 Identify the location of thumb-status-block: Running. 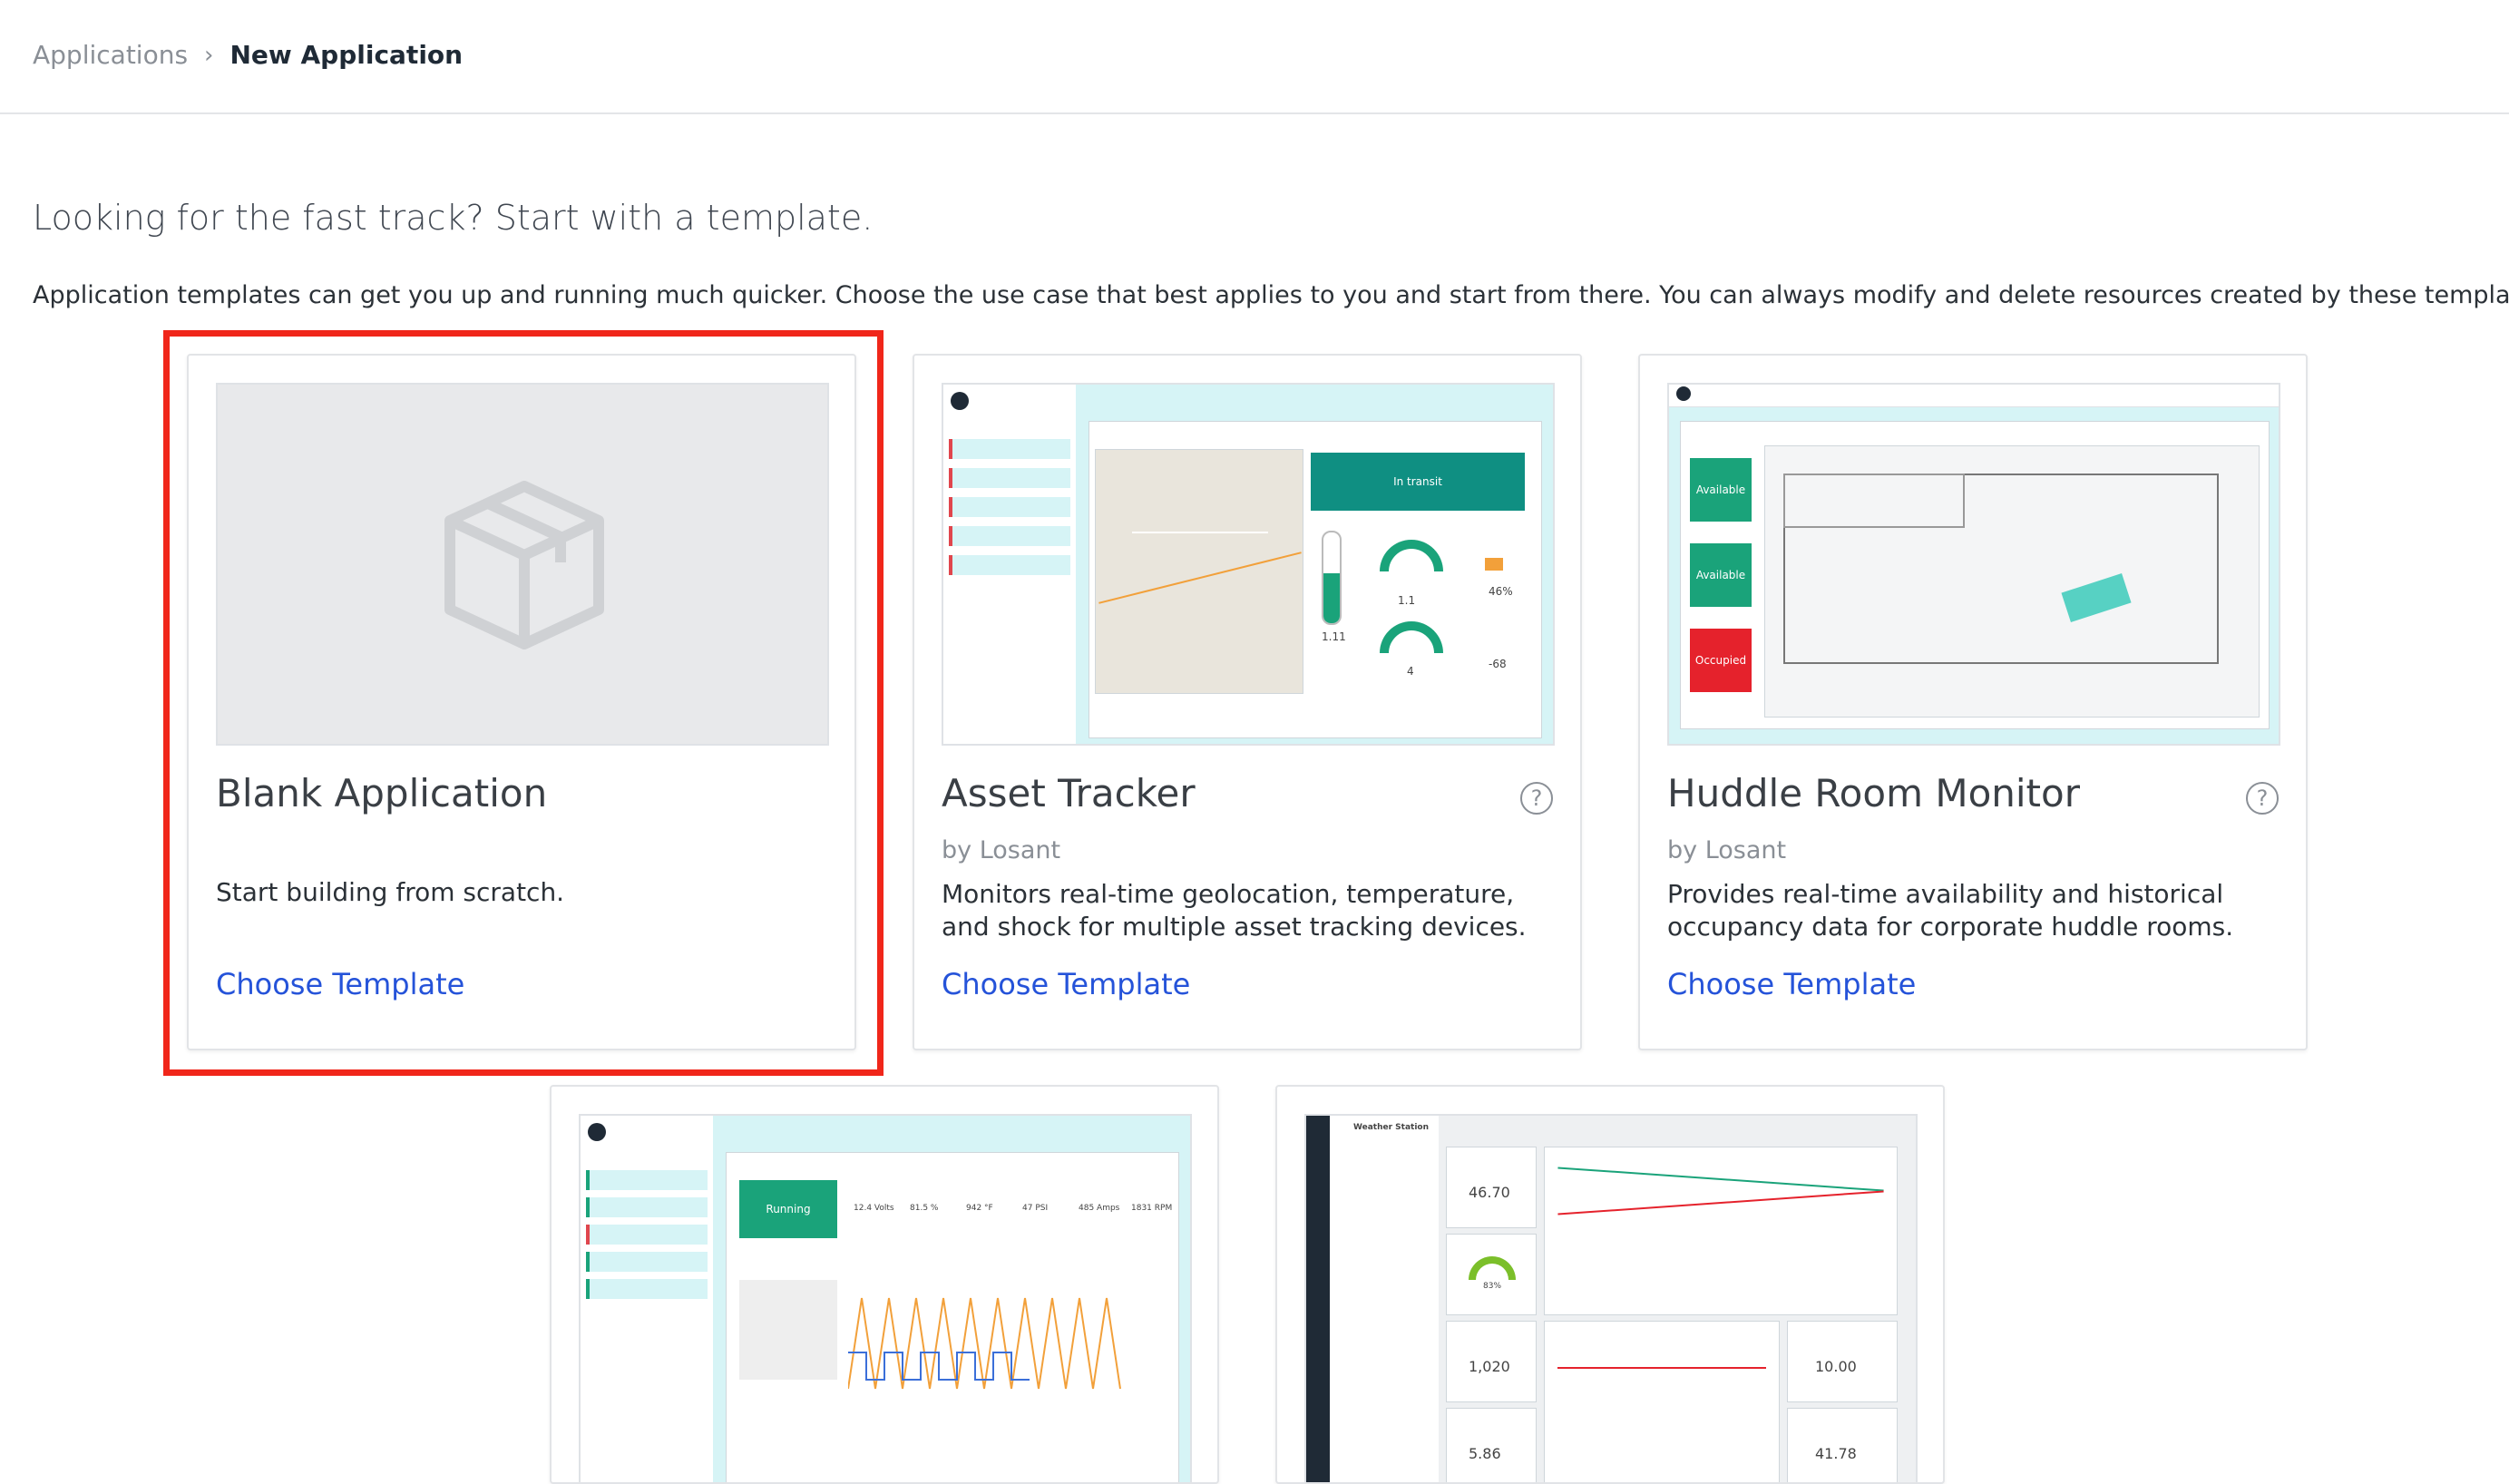
(788, 1209).